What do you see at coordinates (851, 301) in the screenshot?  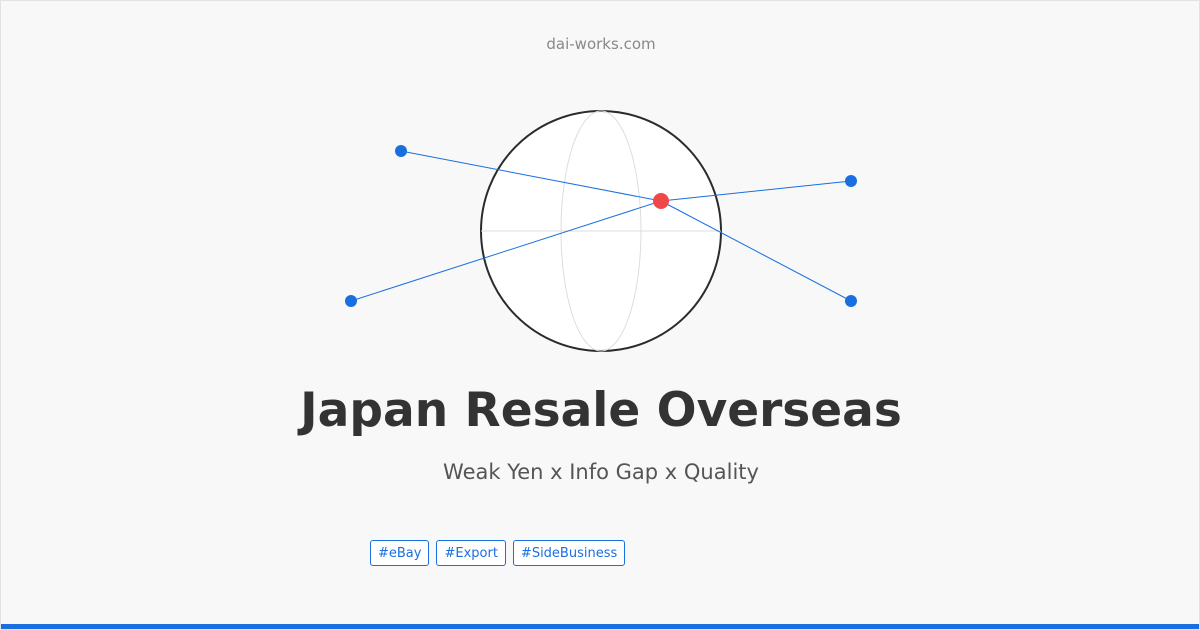 I see `endpoint-dot-bottom-right` at bounding box center [851, 301].